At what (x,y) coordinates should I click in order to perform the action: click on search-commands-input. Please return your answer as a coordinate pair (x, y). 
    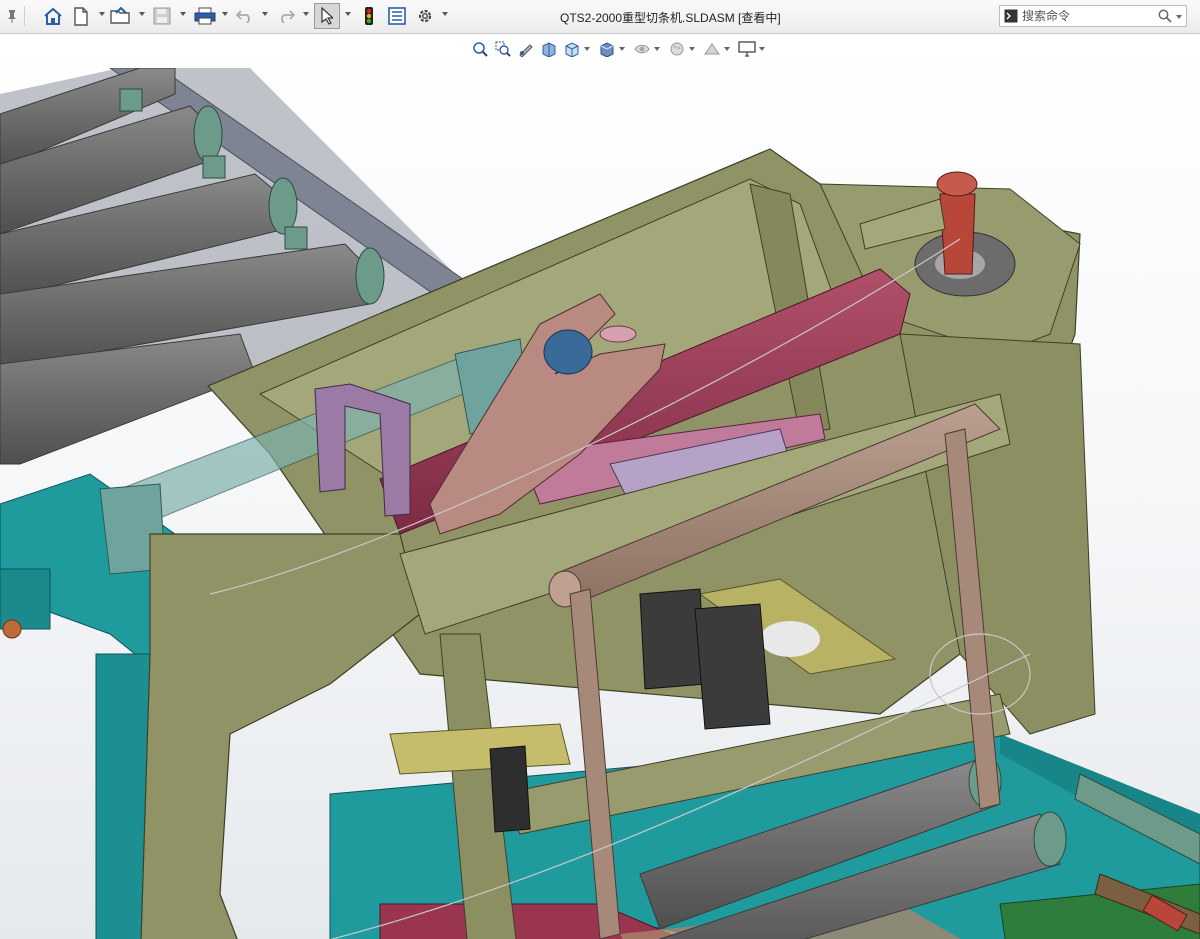
    Looking at the image, I should click on (1087, 16).